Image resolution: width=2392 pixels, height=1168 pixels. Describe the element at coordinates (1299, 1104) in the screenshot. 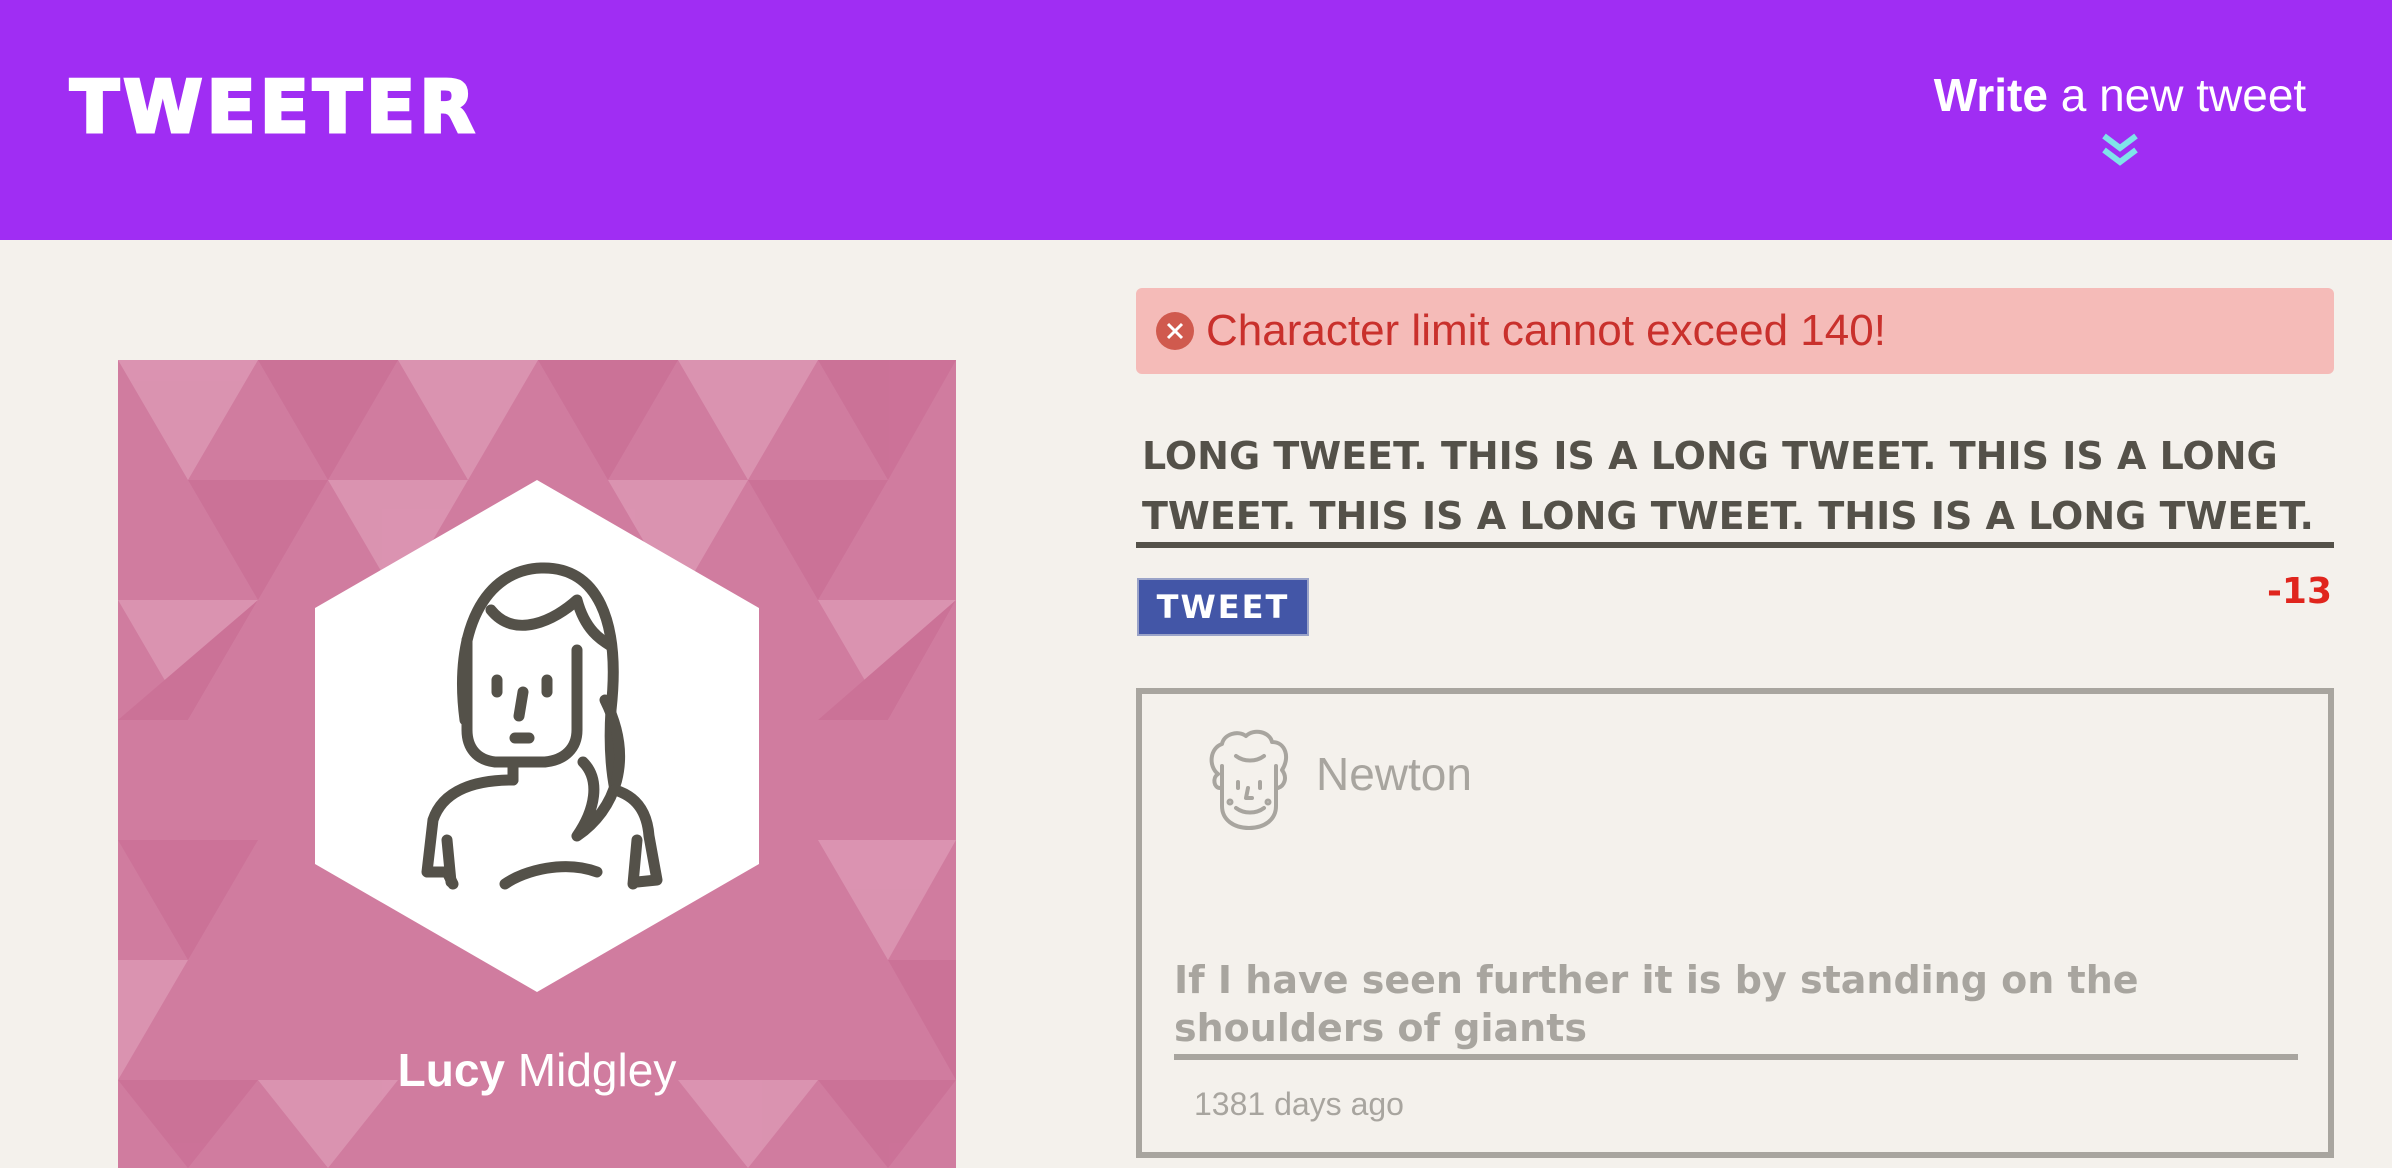

I see `tweet-timestamp: 1381 days ago` at that location.